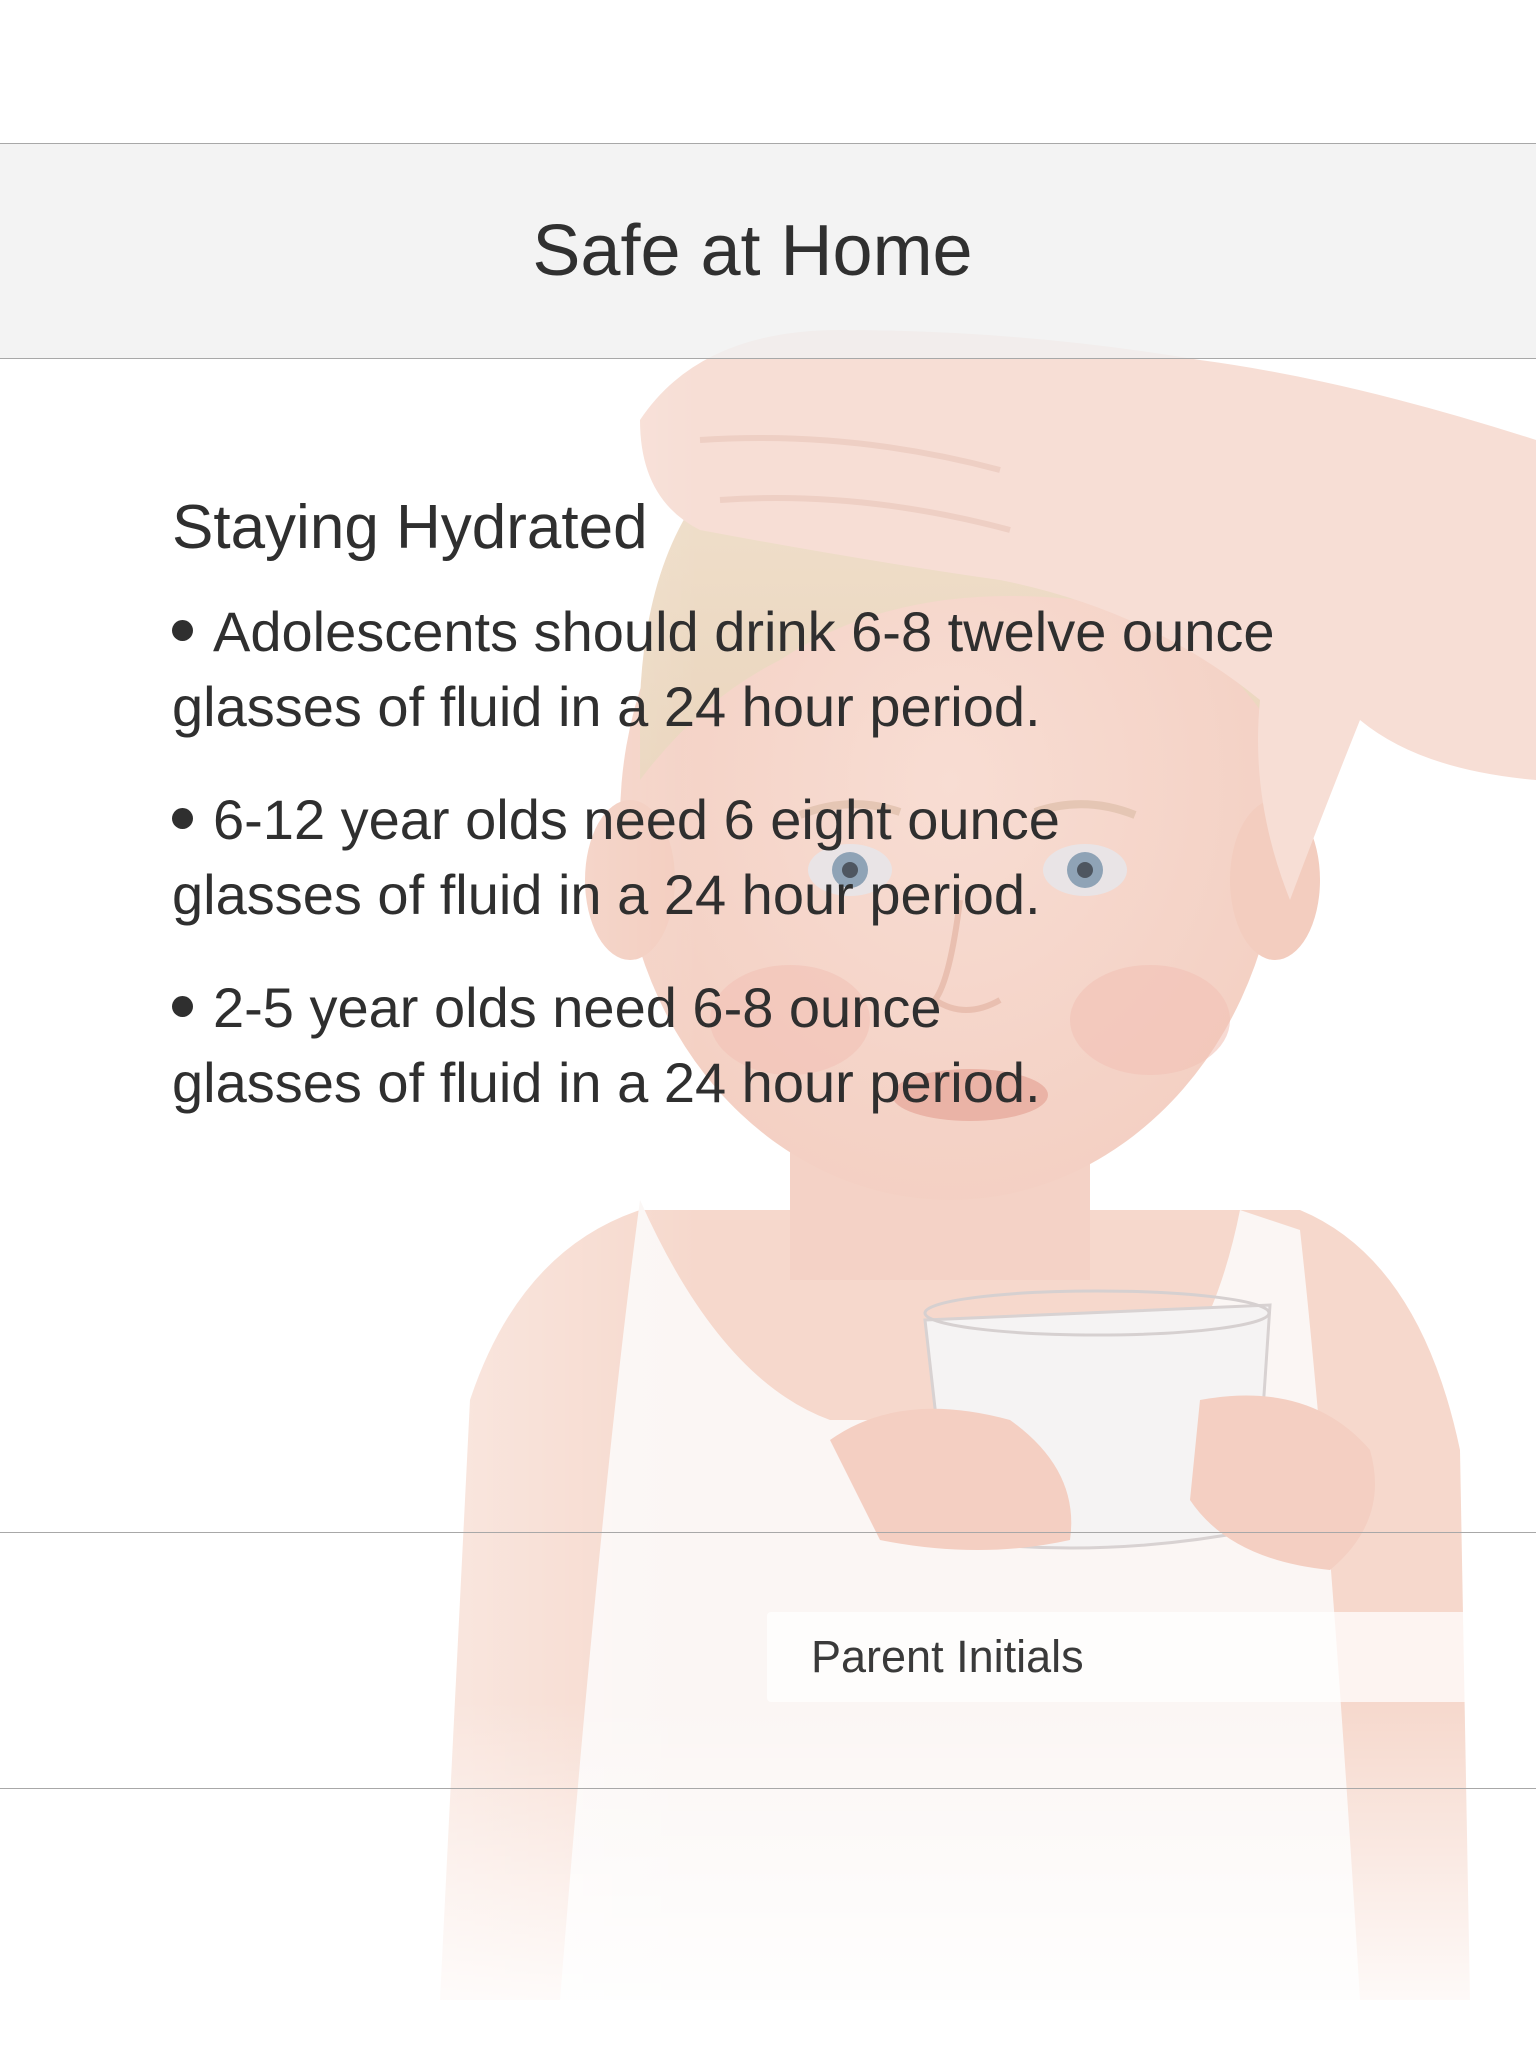 This screenshot has height=2048, width=1536. Describe the element at coordinates (752, 251) in the screenshot. I see `page-title: Safe at Home` at that location.